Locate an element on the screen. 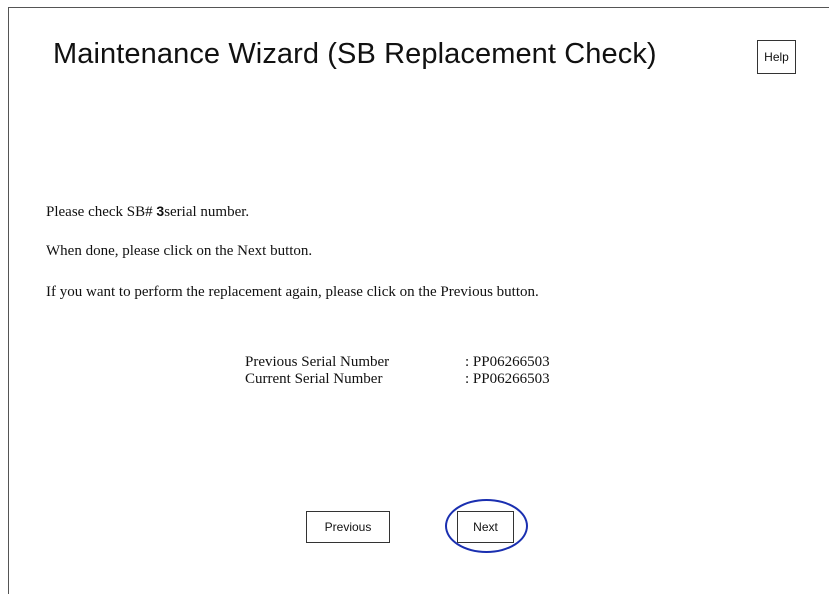 This screenshot has width=829, height=594. previous-button: Previous is located at coordinates (348, 527).